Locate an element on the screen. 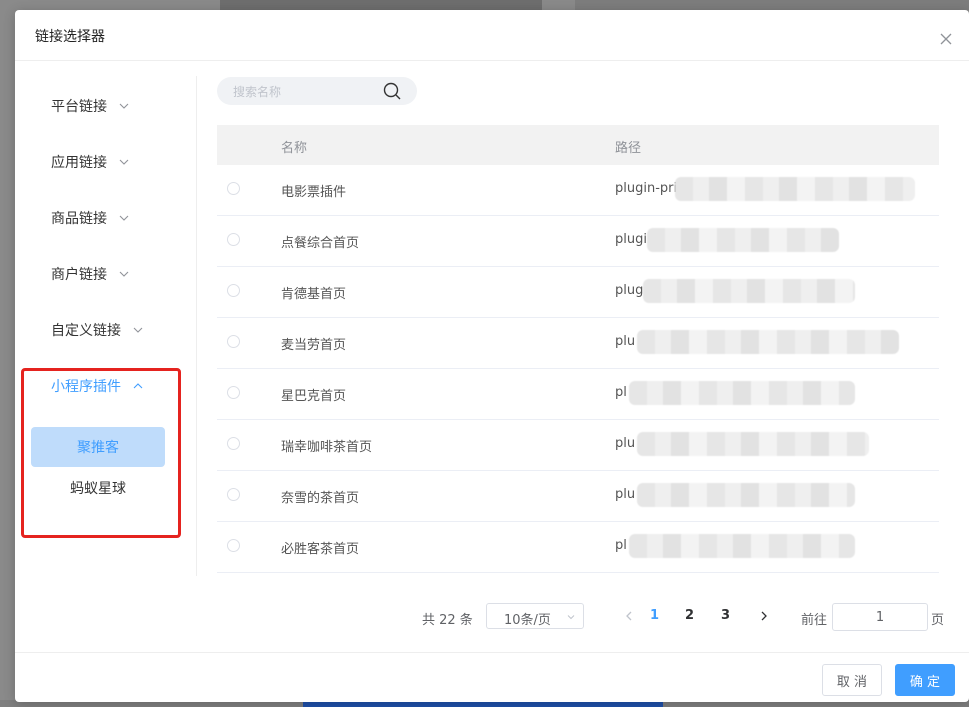 This screenshot has width=969, height=707. sidebar-group-label: 小程序插件 is located at coordinates (86, 387).